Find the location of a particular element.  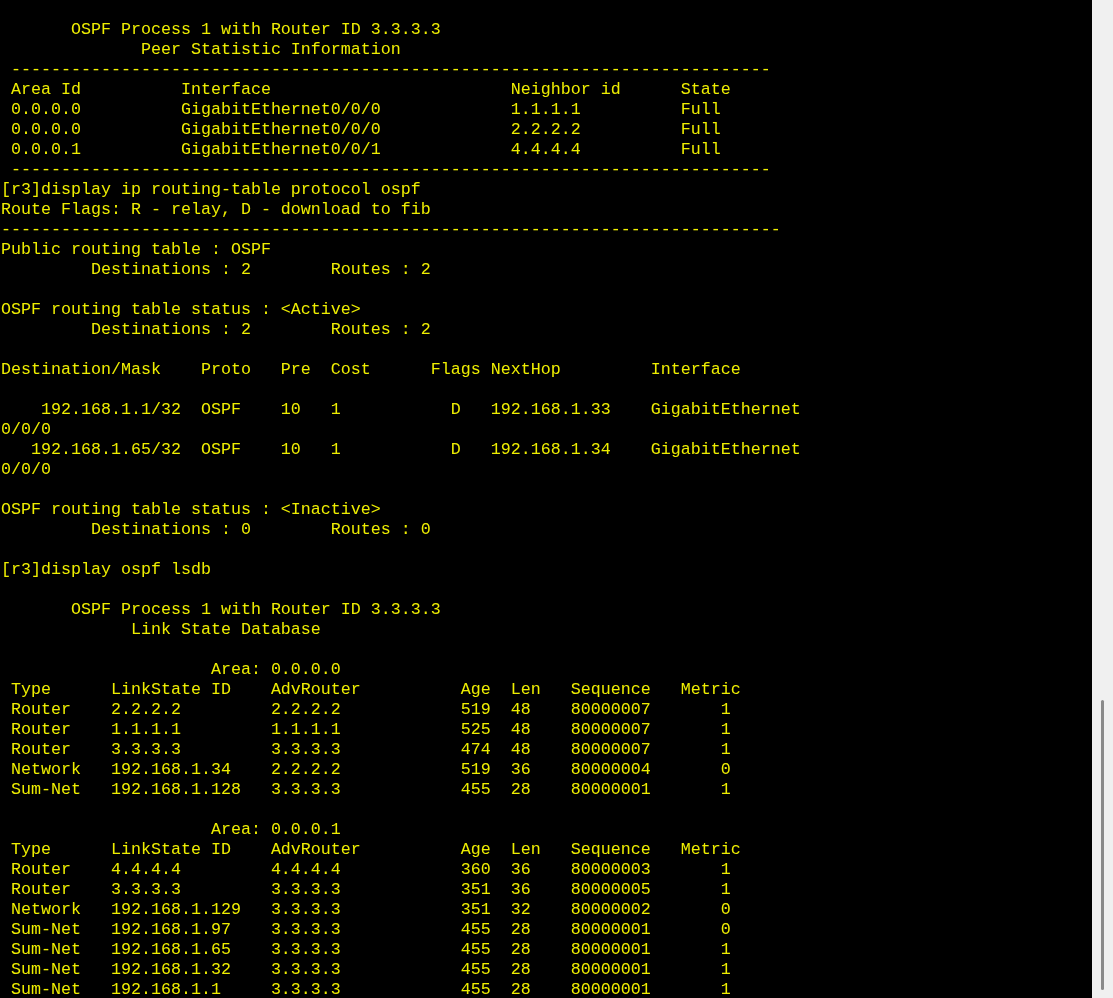

terminal-line: Sum-Net 192.168.1.97 3.3.3.3 455 28 80000001 0 is located at coordinates (370, 930).